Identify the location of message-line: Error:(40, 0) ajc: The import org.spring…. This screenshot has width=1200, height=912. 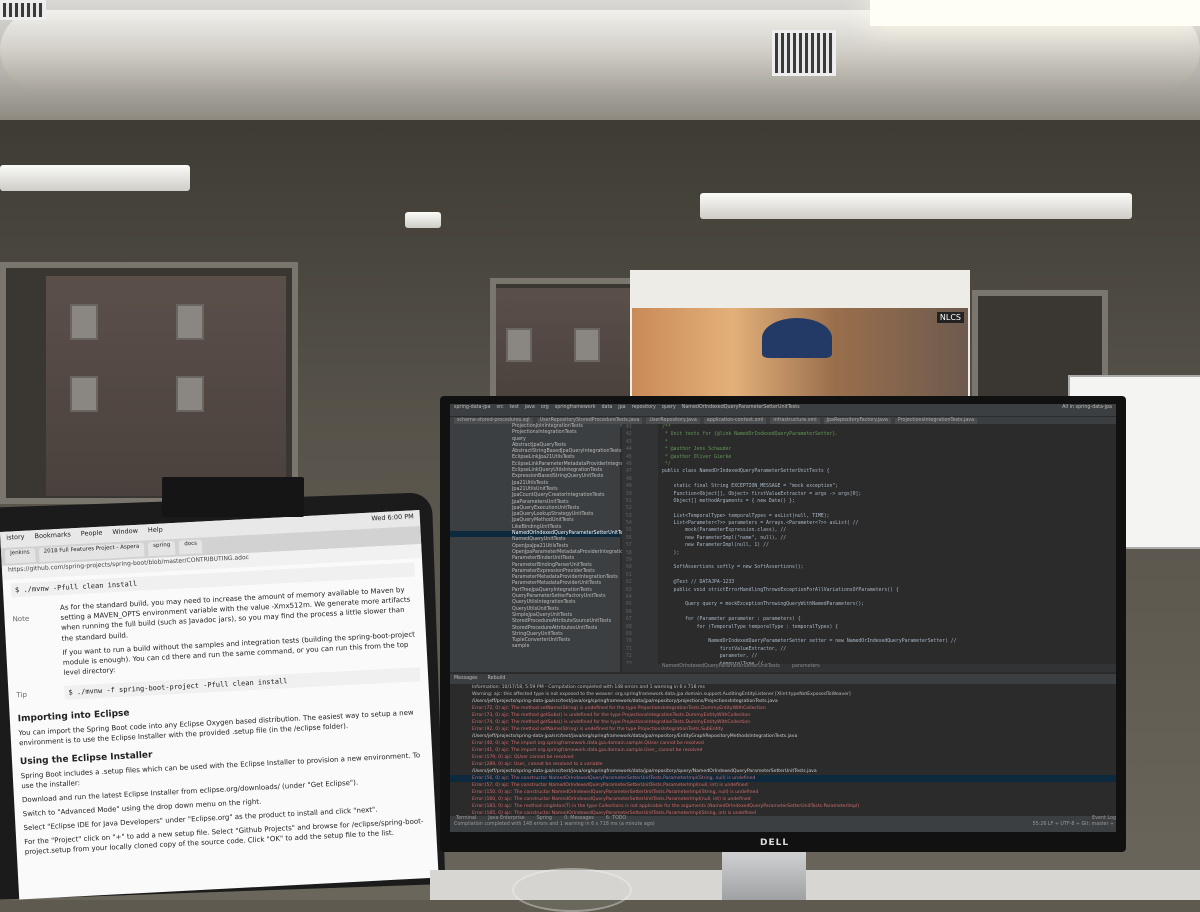
(783, 743).